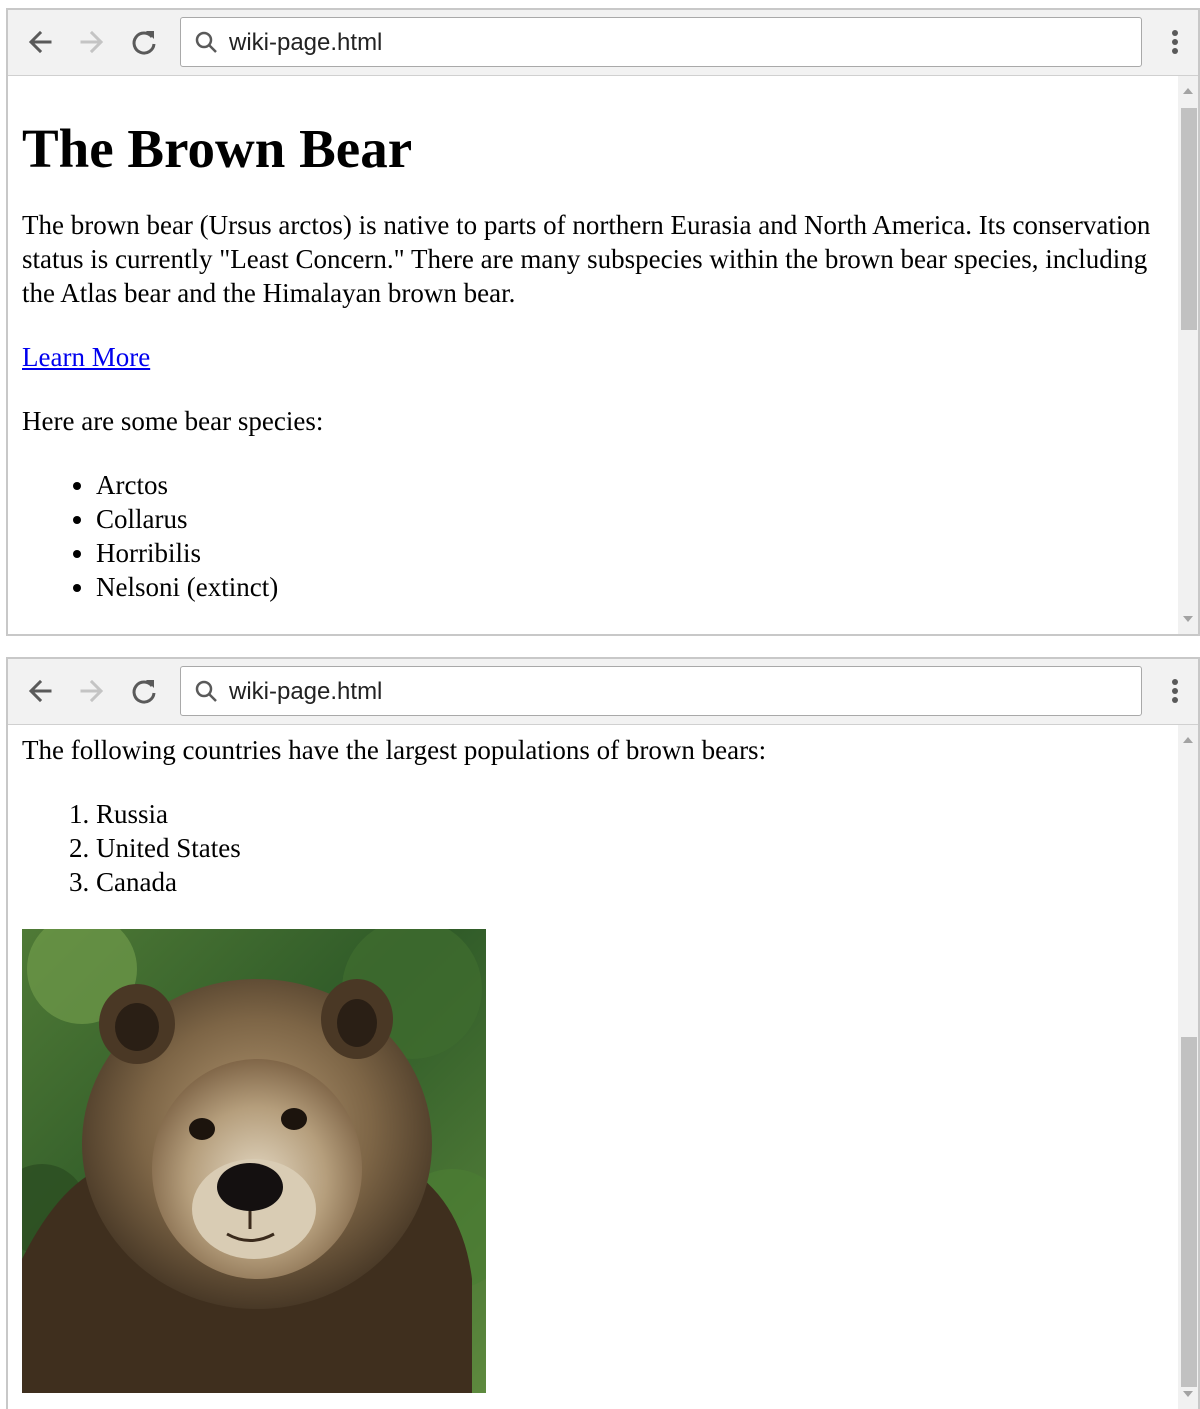 The height and width of the screenshot is (1409, 1200). What do you see at coordinates (173, 421) in the screenshot?
I see `species-intro: Here are some bear species:` at bounding box center [173, 421].